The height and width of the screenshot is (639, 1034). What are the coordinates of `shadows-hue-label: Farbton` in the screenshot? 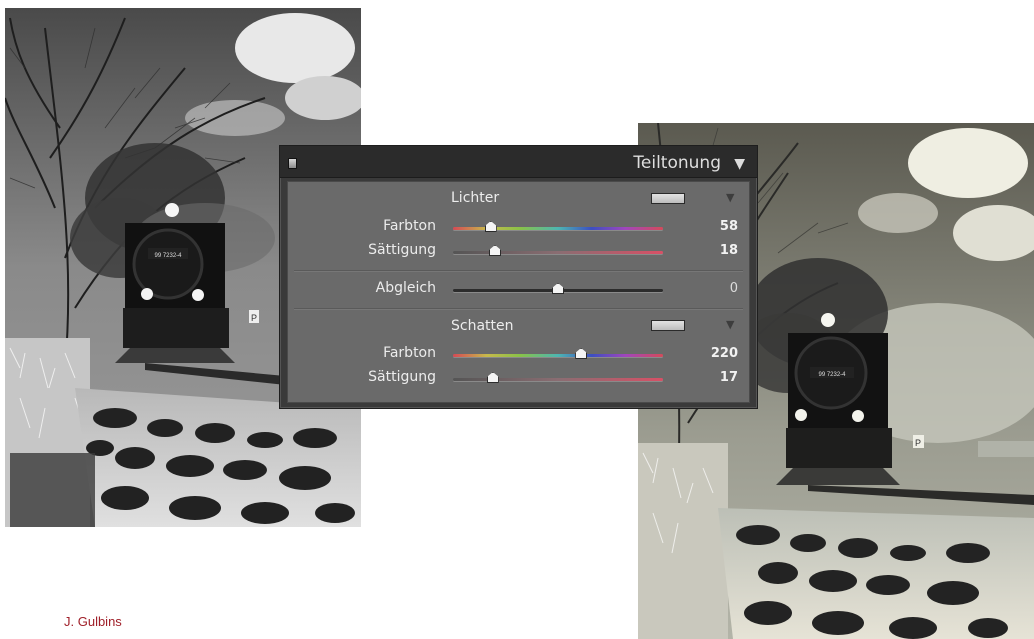 It's located at (409, 353).